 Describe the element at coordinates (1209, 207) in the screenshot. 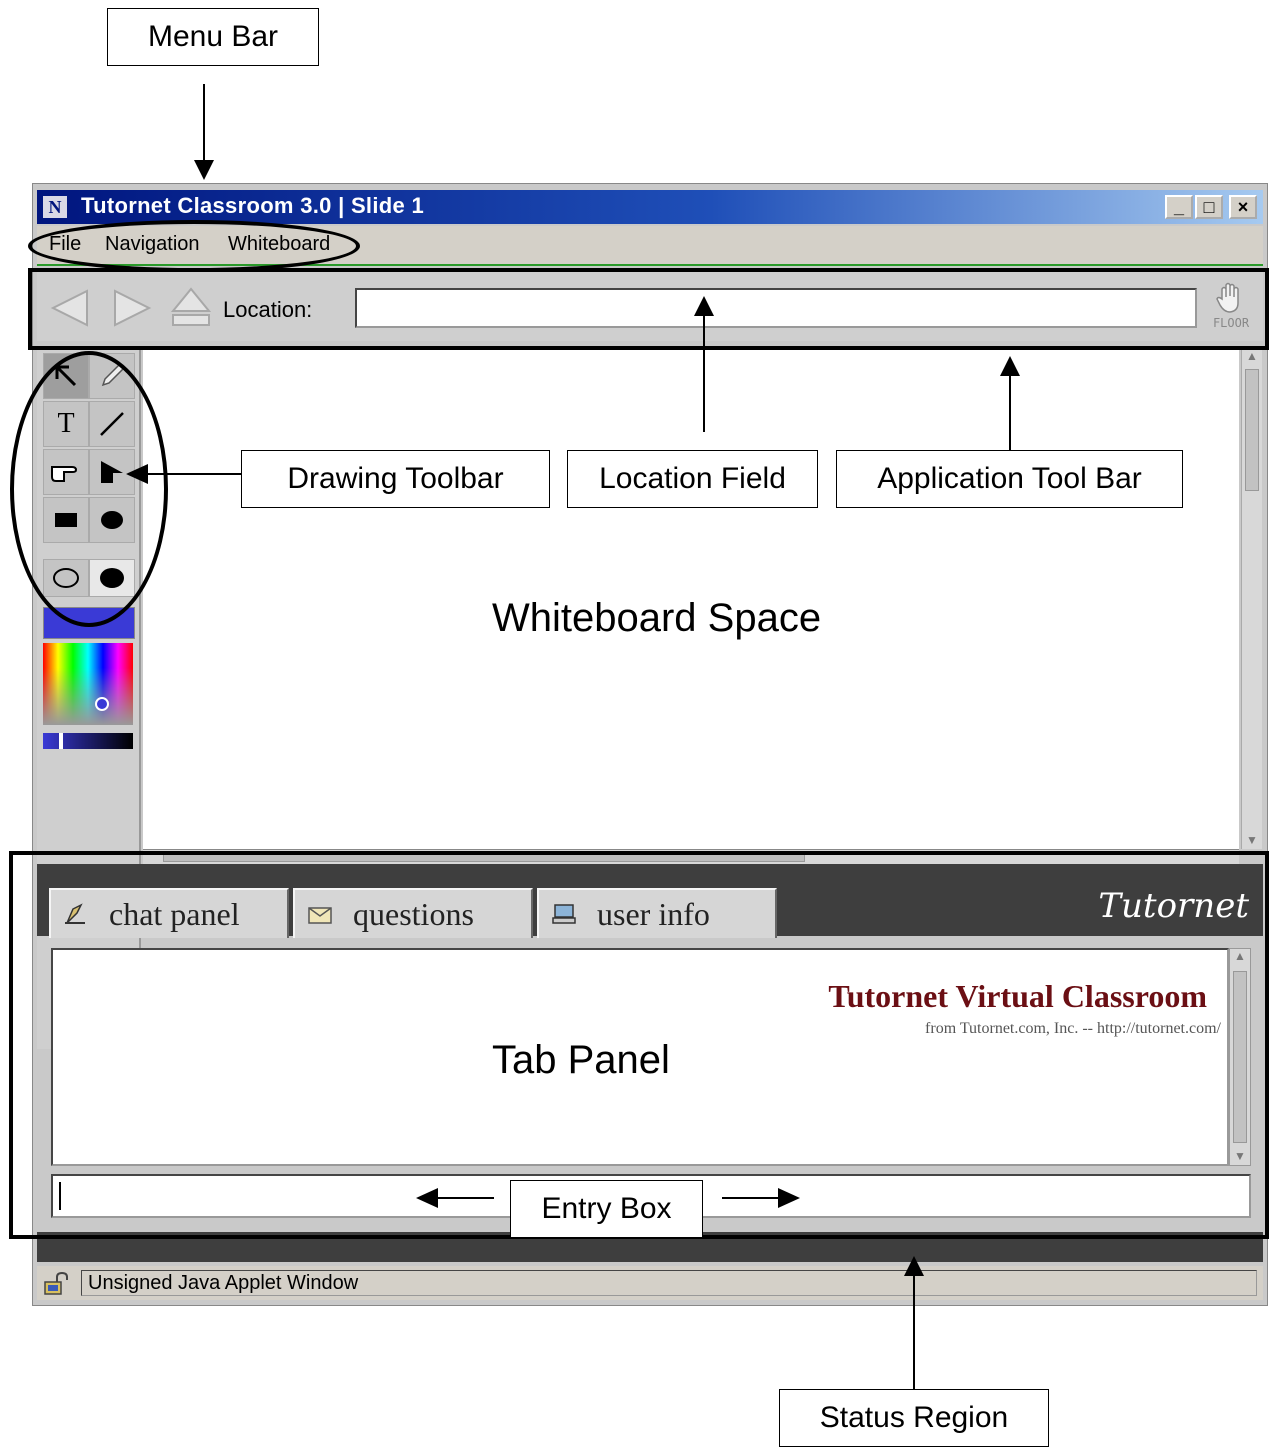

I see `maximize-button: □` at that location.